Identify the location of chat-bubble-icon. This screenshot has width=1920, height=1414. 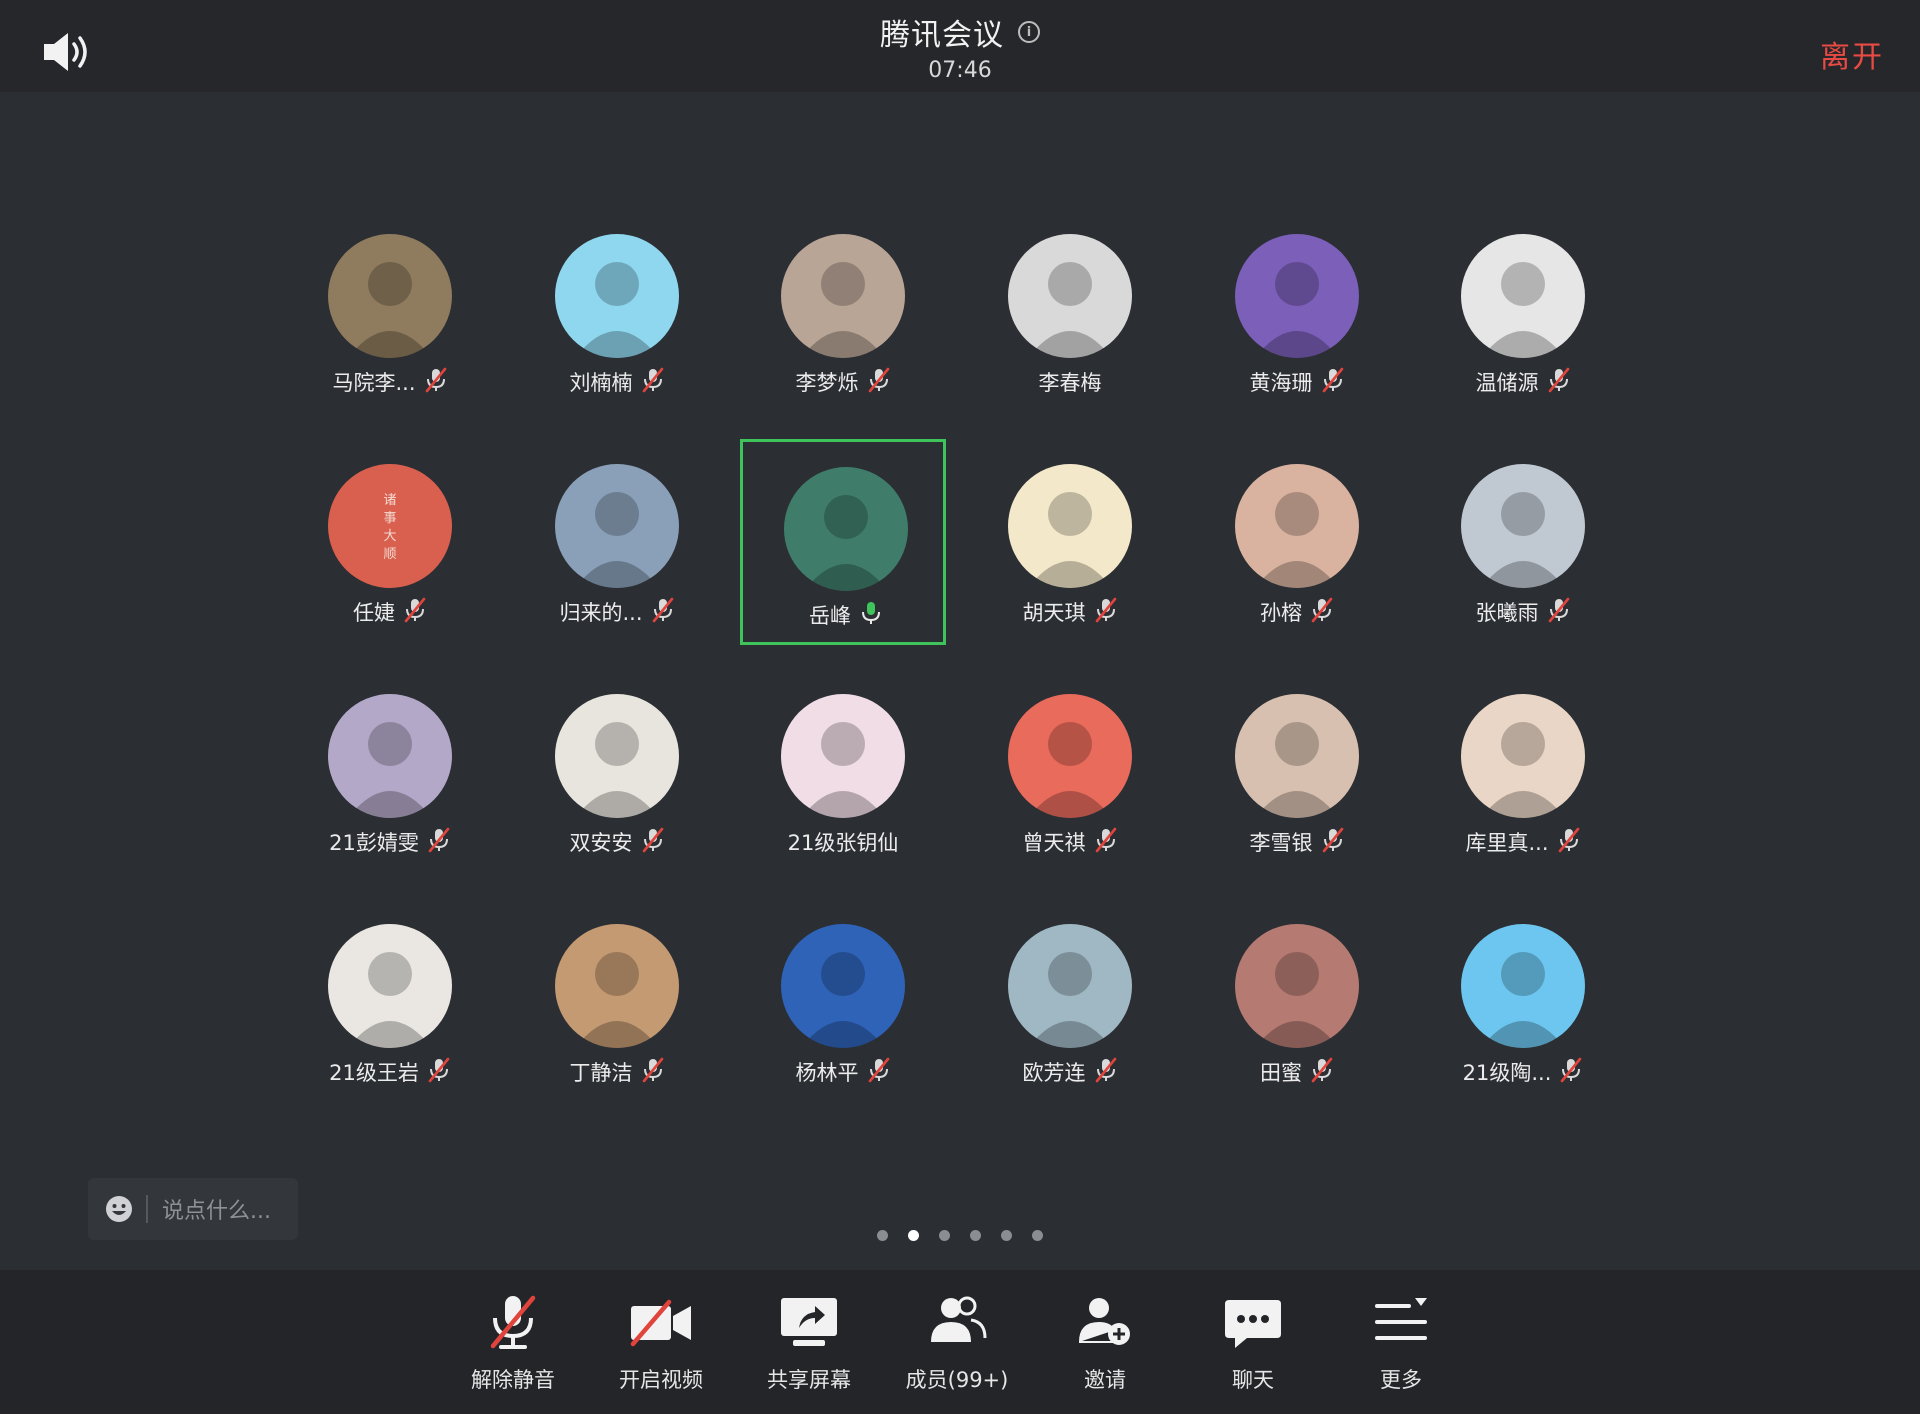
(1253, 1322).